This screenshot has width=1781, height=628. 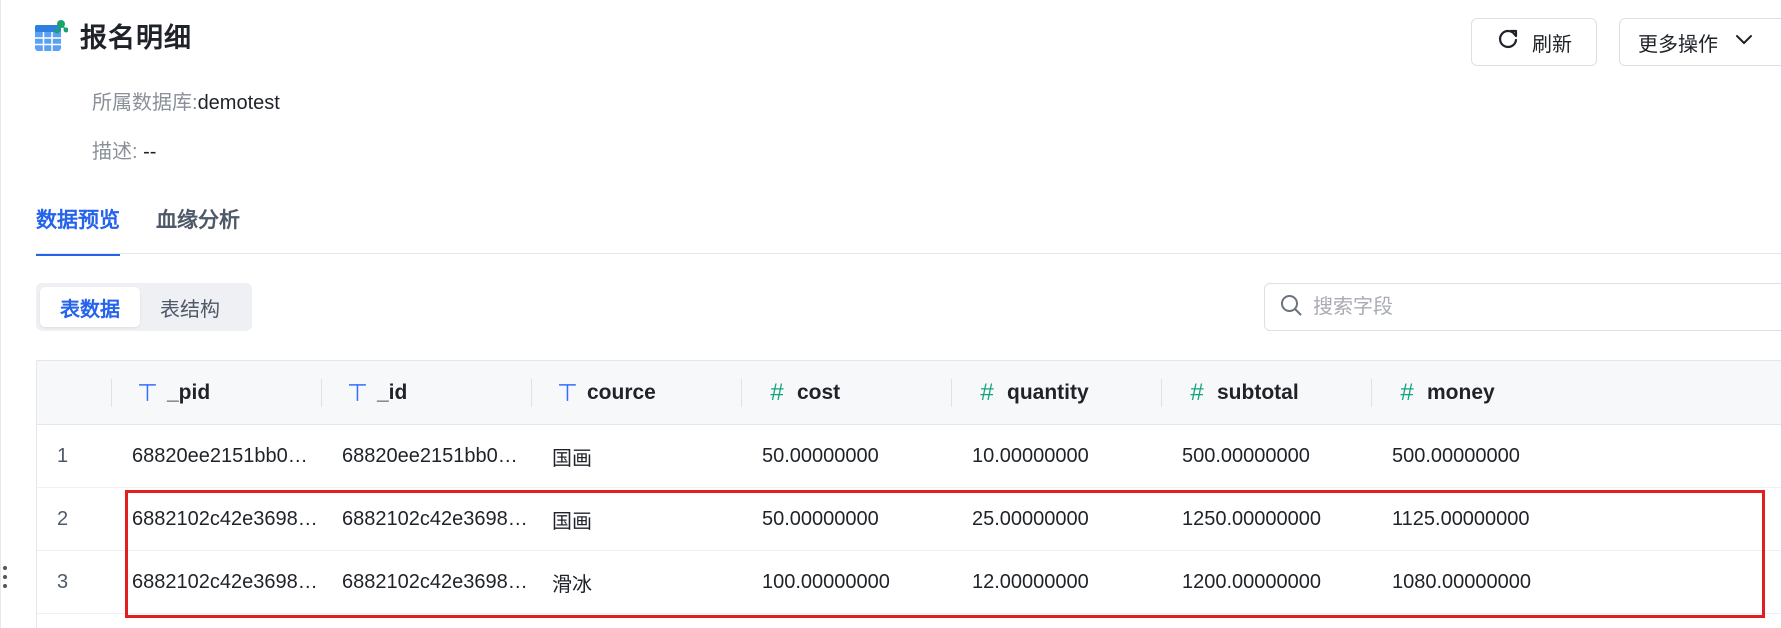 I want to click on resize-handle-icon, so click(x=6, y=579).